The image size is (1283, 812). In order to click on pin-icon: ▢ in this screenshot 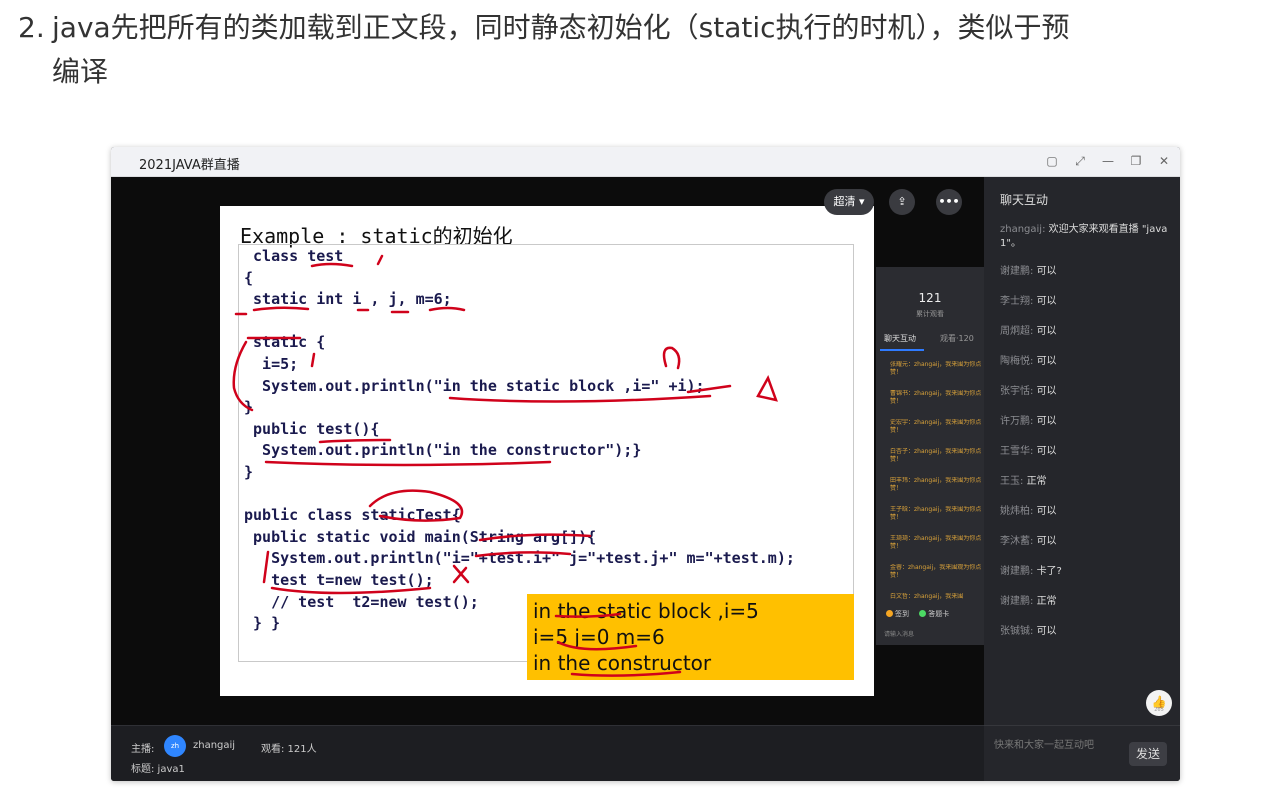, I will do `click(1052, 161)`.